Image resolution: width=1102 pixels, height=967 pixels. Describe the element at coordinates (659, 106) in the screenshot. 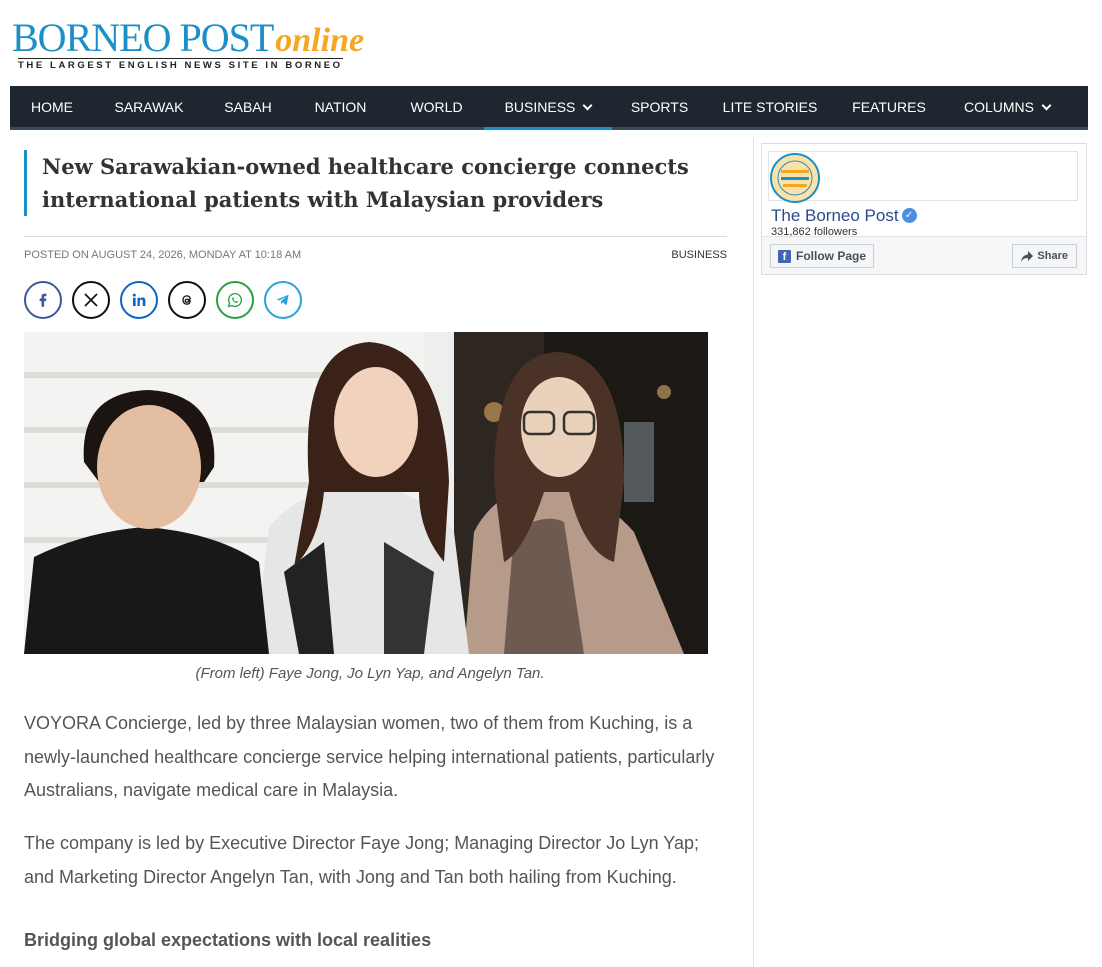

I see `nav-item-sports: SPORTS` at that location.